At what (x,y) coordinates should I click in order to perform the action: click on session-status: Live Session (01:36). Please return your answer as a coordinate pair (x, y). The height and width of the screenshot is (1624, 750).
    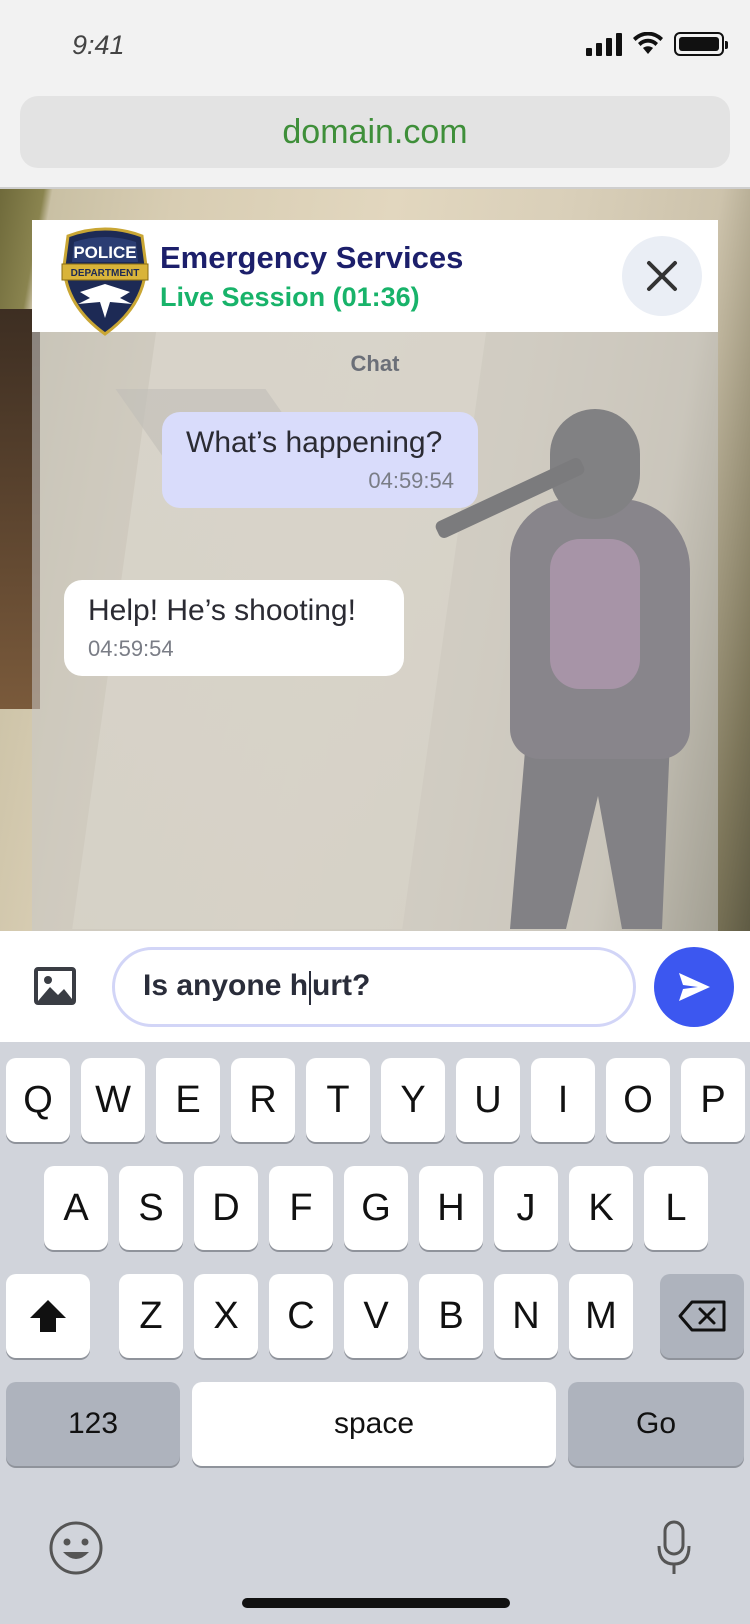
    Looking at the image, I should click on (290, 297).